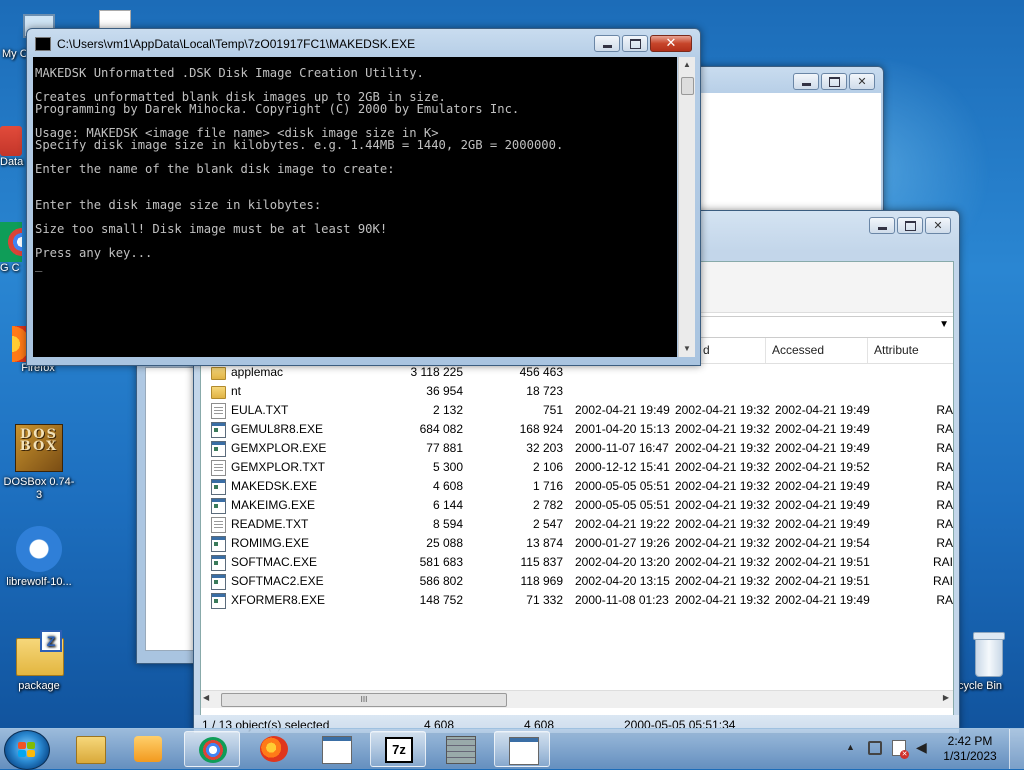 Image resolution: width=1024 pixels, height=770 pixels. I want to click on scroll-right-icon: ▶, so click(946, 697).